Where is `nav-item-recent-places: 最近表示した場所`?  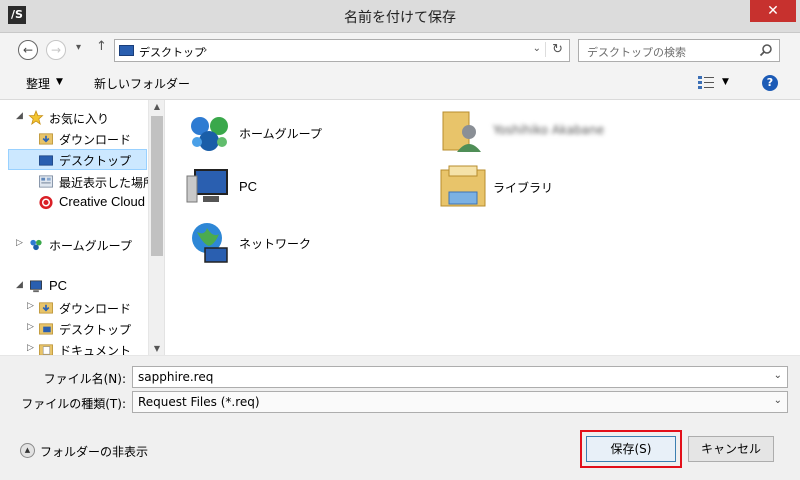 nav-item-recent-places: 最近表示した場所 is located at coordinates (77, 181).